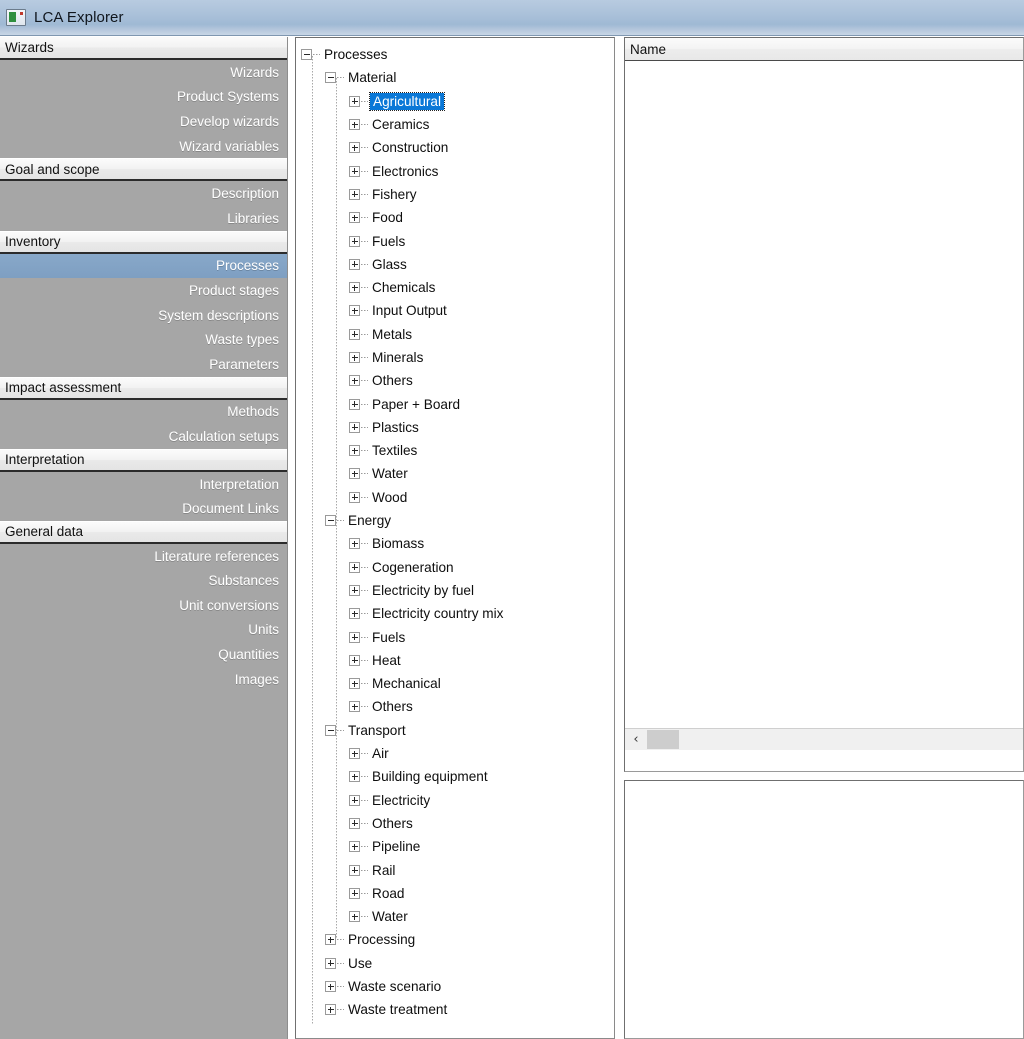  I want to click on tree-row: Glass, so click(457, 264).